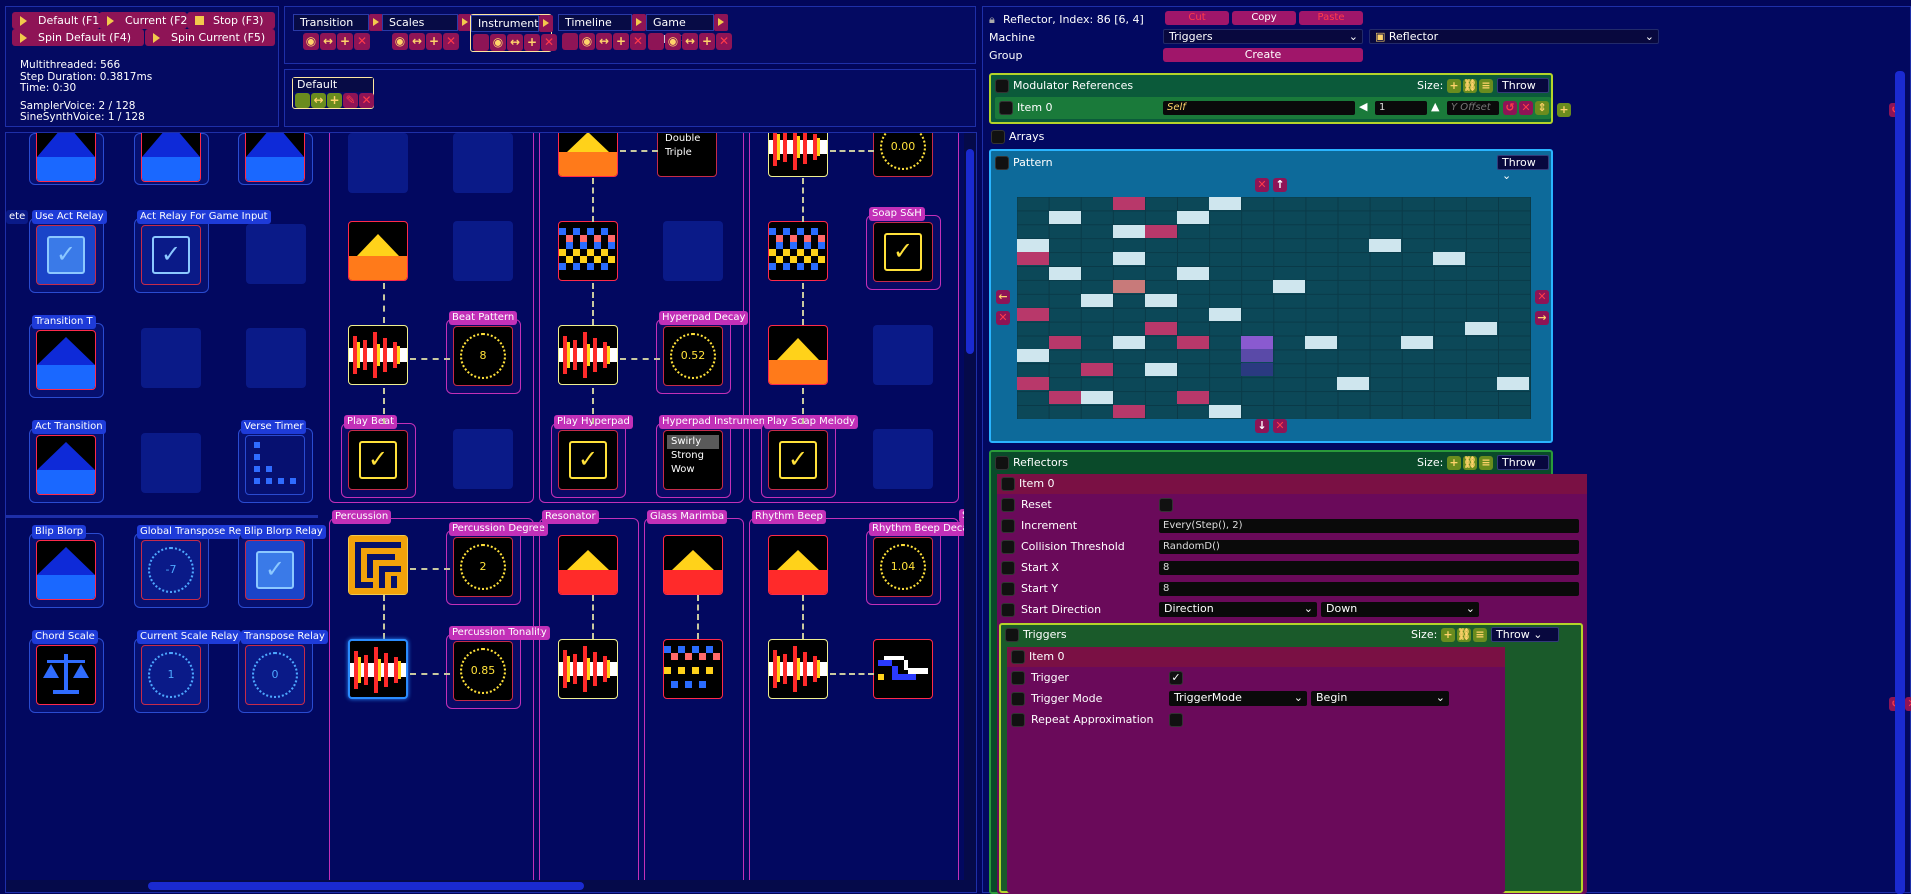 This screenshot has width=1911, height=894. I want to click on blip-blorp-cell: Blip Blorp, so click(66, 566).